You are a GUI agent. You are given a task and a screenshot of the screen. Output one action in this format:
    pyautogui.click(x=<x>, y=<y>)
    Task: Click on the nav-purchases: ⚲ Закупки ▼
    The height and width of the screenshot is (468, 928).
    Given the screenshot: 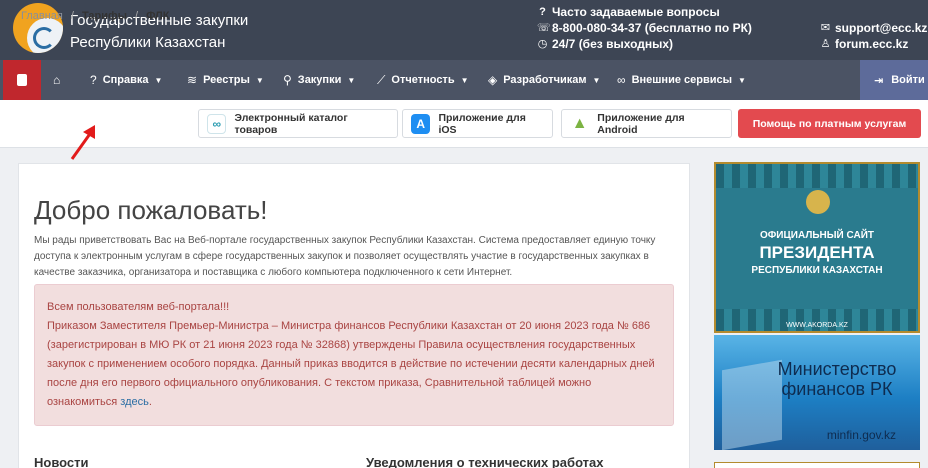 What is the action you would take?
    pyautogui.click(x=319, y=80)
    